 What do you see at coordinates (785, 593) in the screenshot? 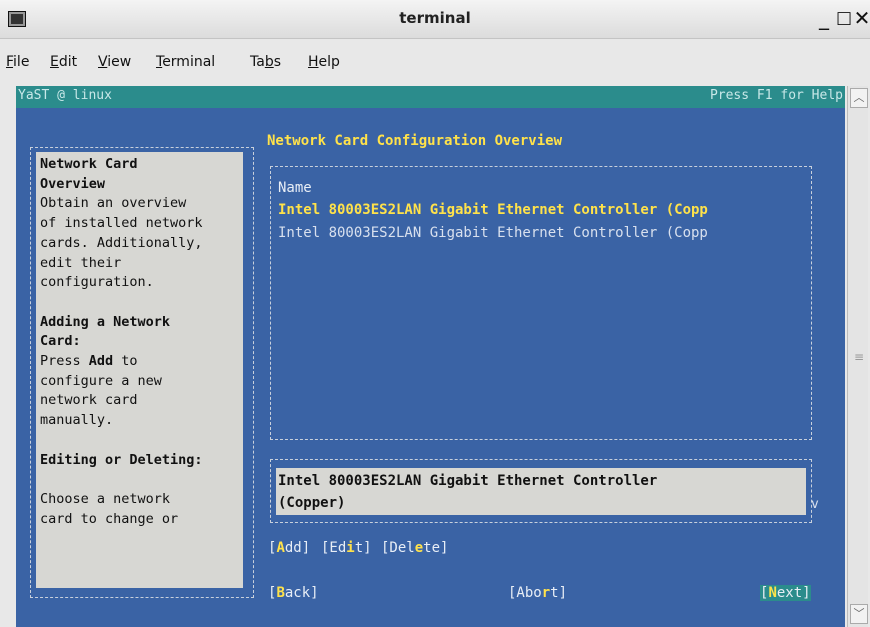
I see `next-button: [Next]` at bounding box center [785, 593].